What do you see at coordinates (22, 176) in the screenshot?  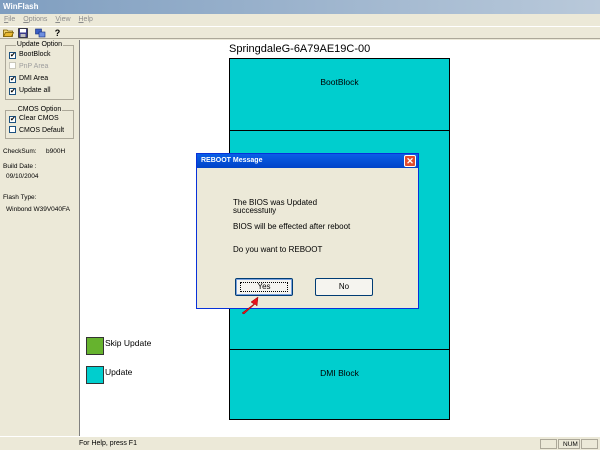 I see `build-date-value: 09/10/2004` at bounding box center [22, 176].